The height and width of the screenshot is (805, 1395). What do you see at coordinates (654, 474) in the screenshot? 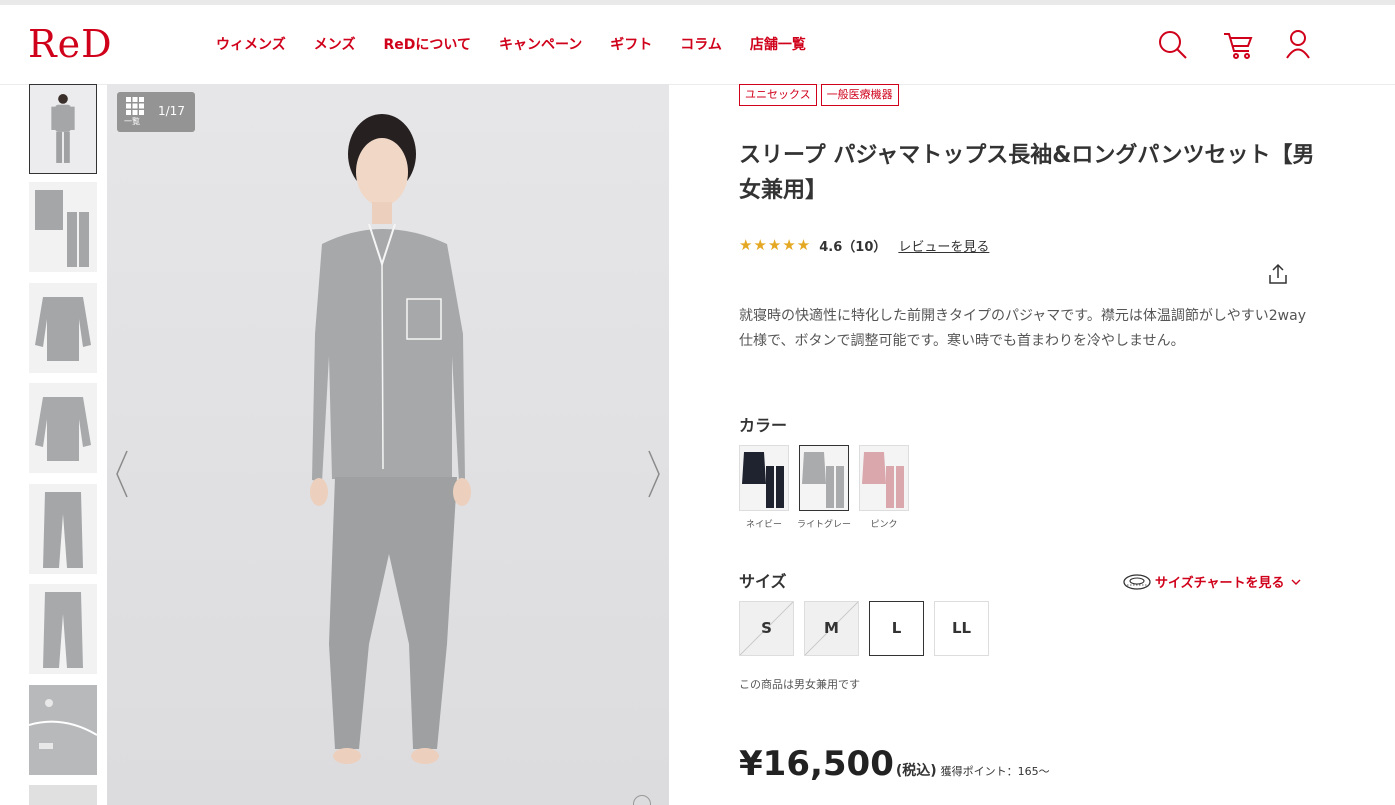
I see `next-image-arrow-icon` at bounding box center [654, 474].